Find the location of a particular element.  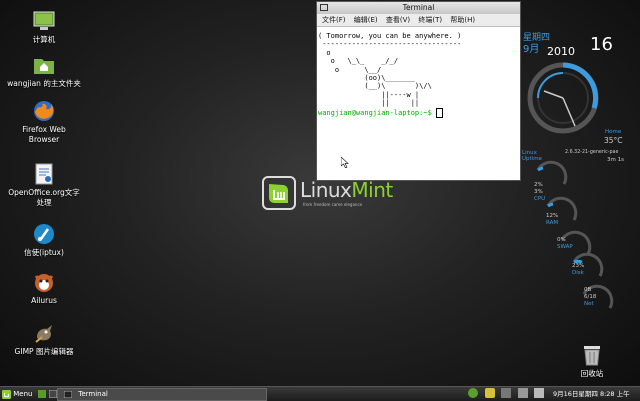

network-icon is located at coordinates (506, 393).